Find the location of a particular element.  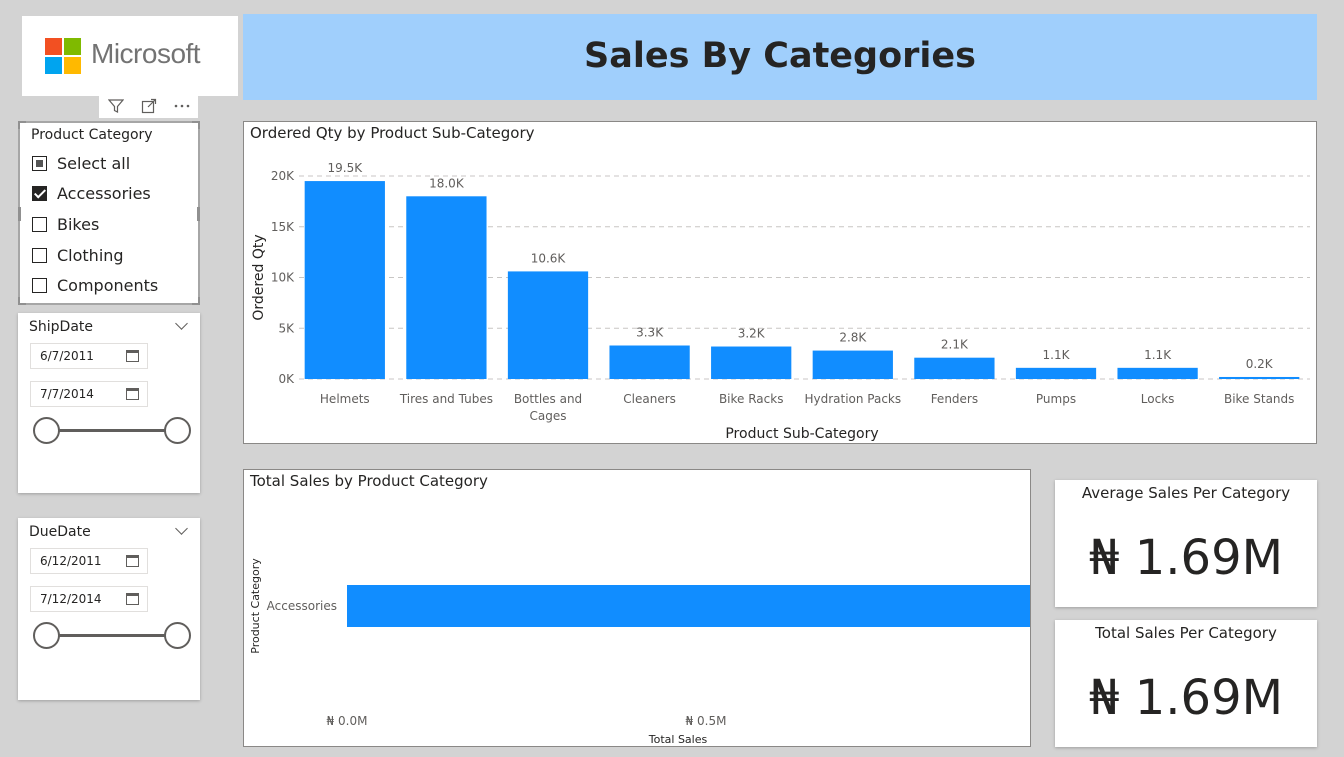

data-label: 1.1K is located at coordinates (1057, 355).